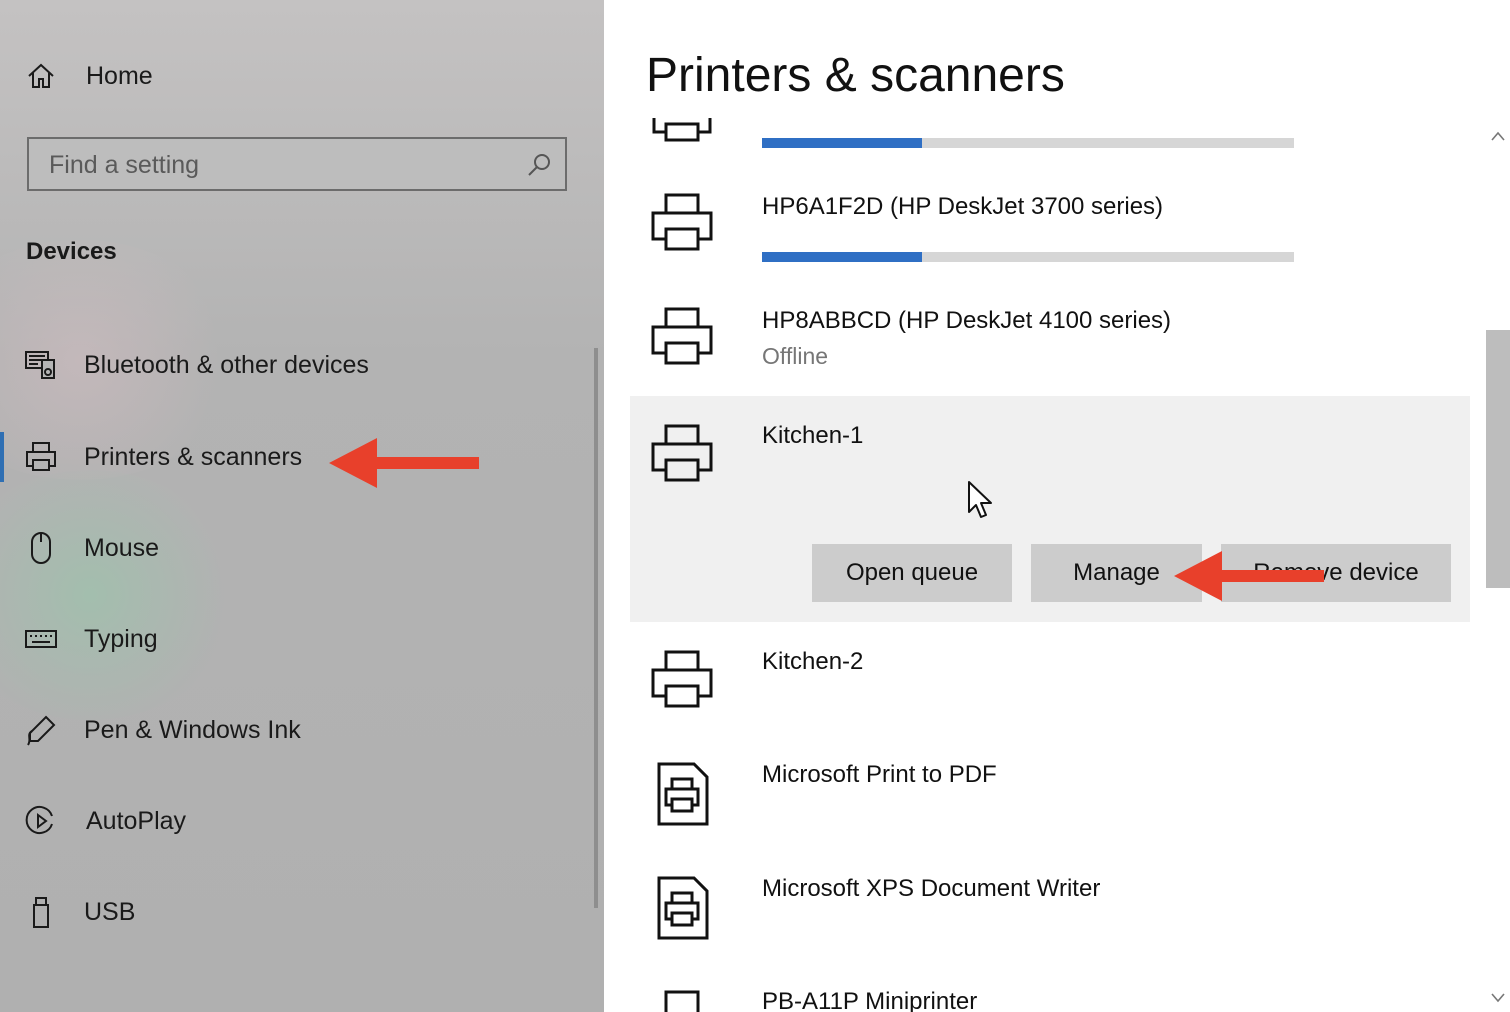 This screenshot has width=1510, height=1012. I want to click on home-icon, so click(41, 76).